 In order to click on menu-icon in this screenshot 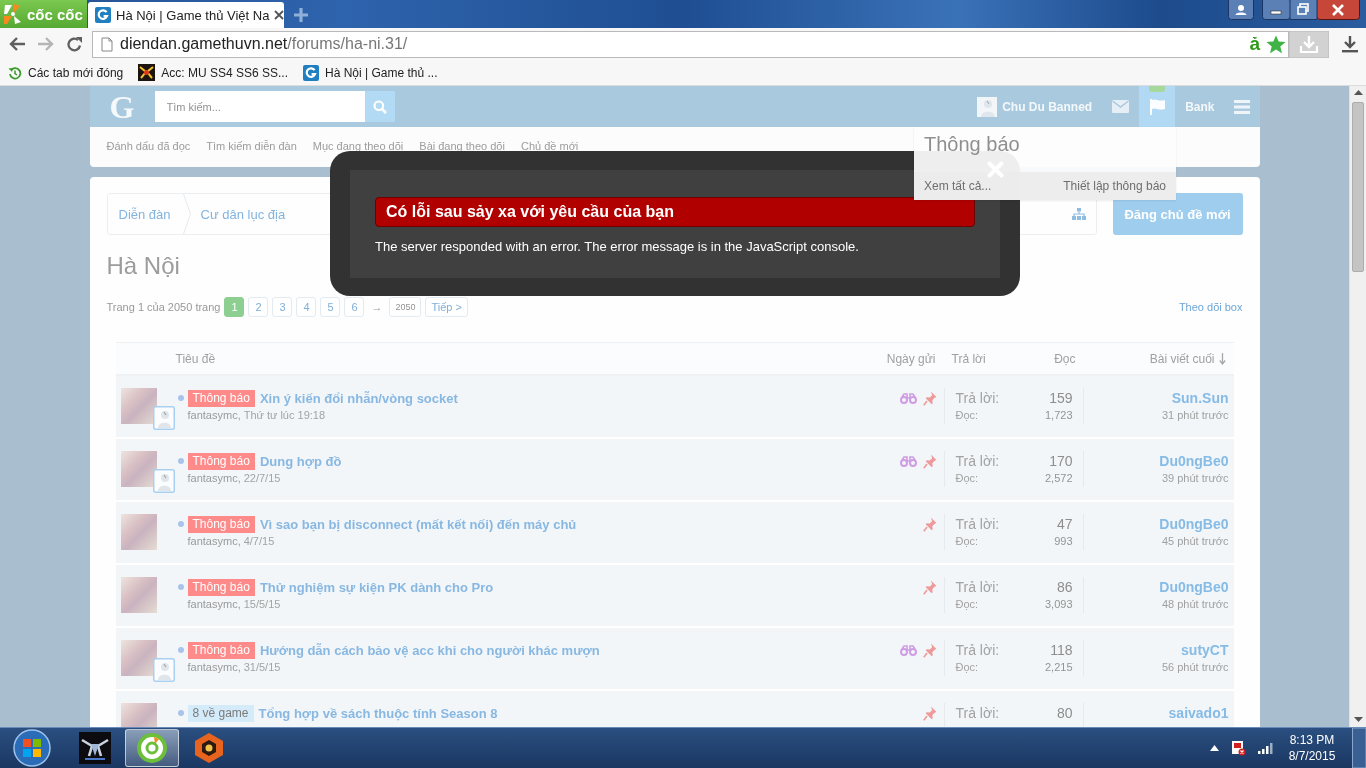, I will do `click(1241, 106)`.